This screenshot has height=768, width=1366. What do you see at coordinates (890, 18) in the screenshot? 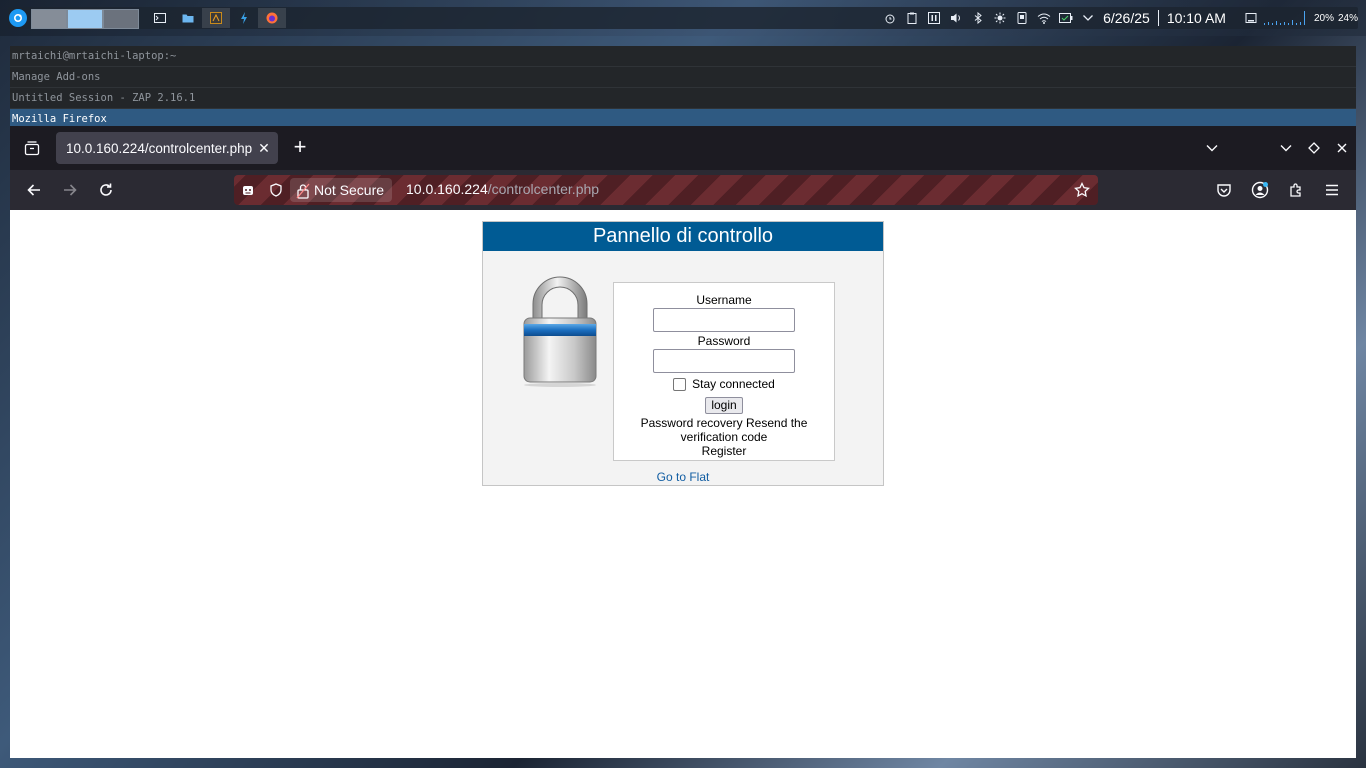
I see `alarm-icon` at bounding box center [890, 18].